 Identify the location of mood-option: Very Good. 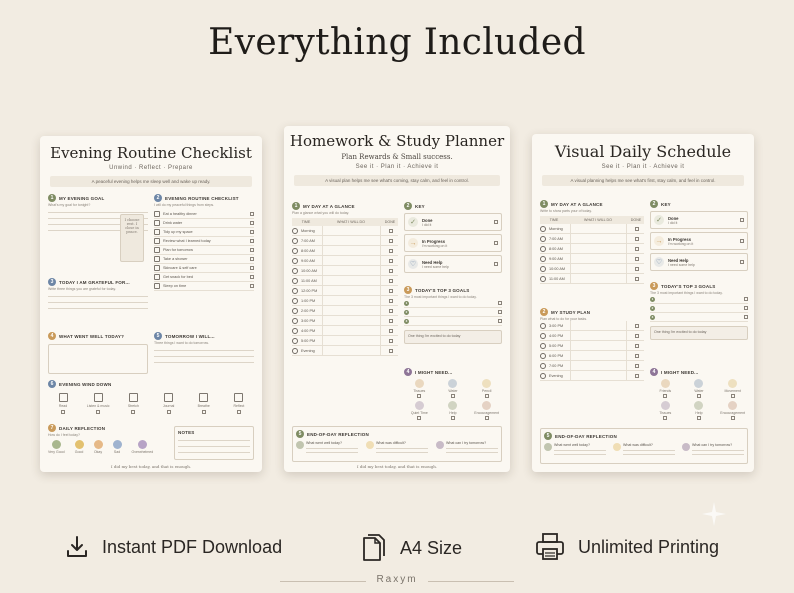
(56, 447).